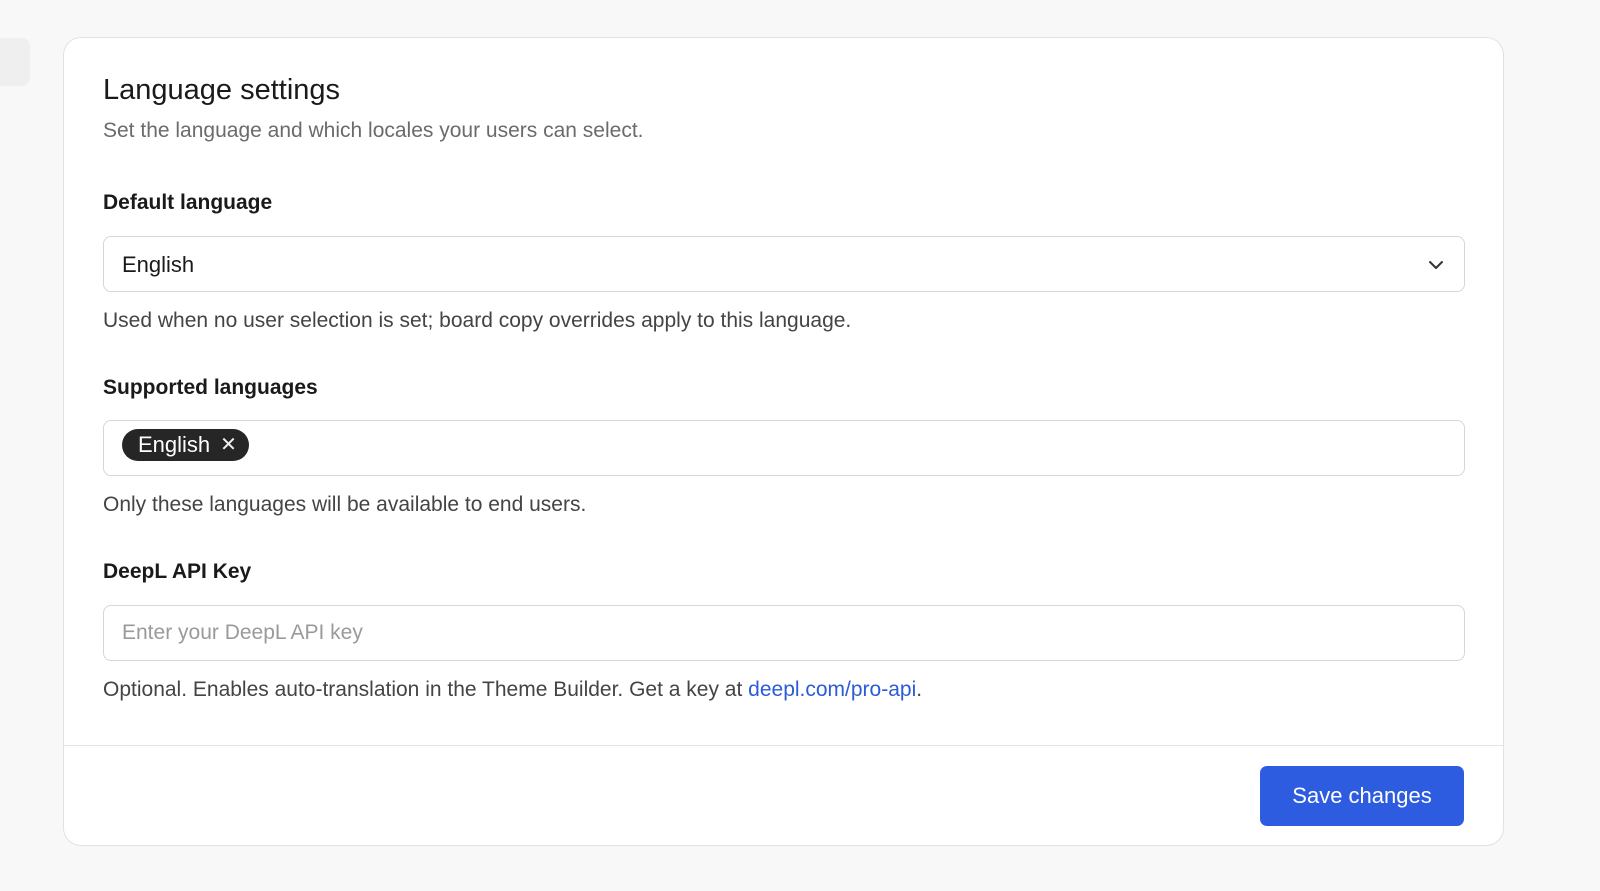 This screenshot has height=891, width=1600. I want to click on language-chip-english: English ✕, so click(185, 445).